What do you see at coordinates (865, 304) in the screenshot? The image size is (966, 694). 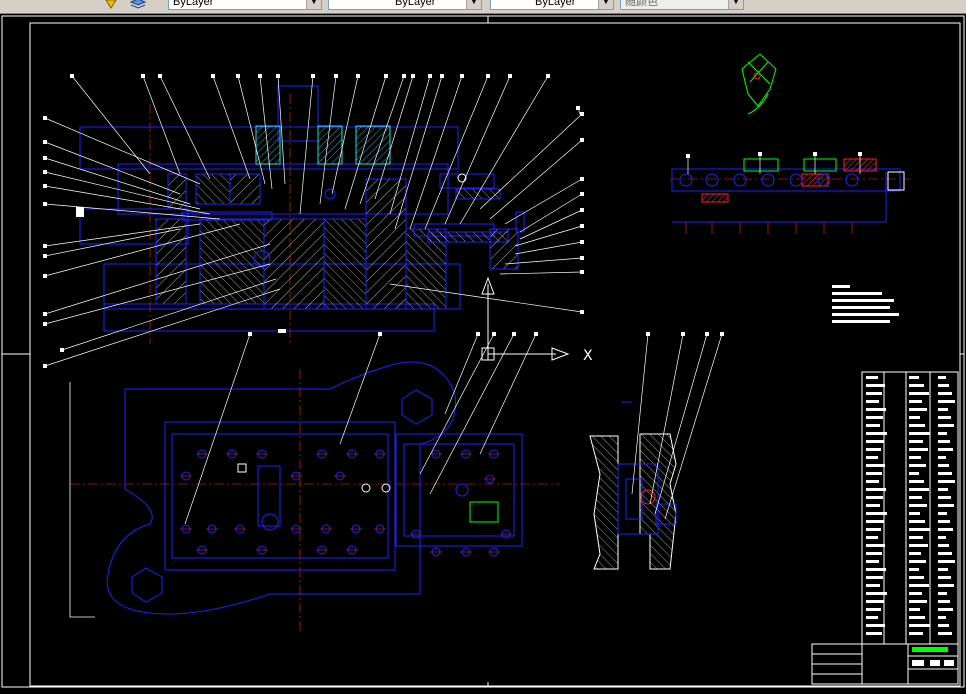 I see `technical-notes-block` at bounding box center [865, 304].